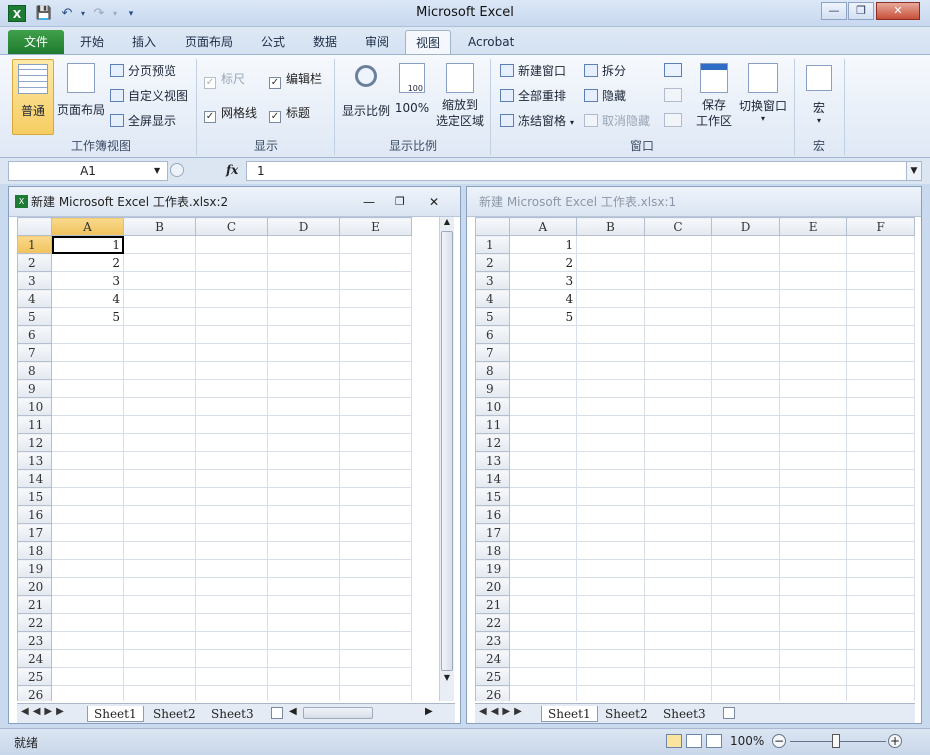 This screenshot has height=755, width=930. Describe the element at coordinates (502, 711) in the screenshot. I see `sheet-nav-arrows-icon: ◀◀▶▶` at that location.